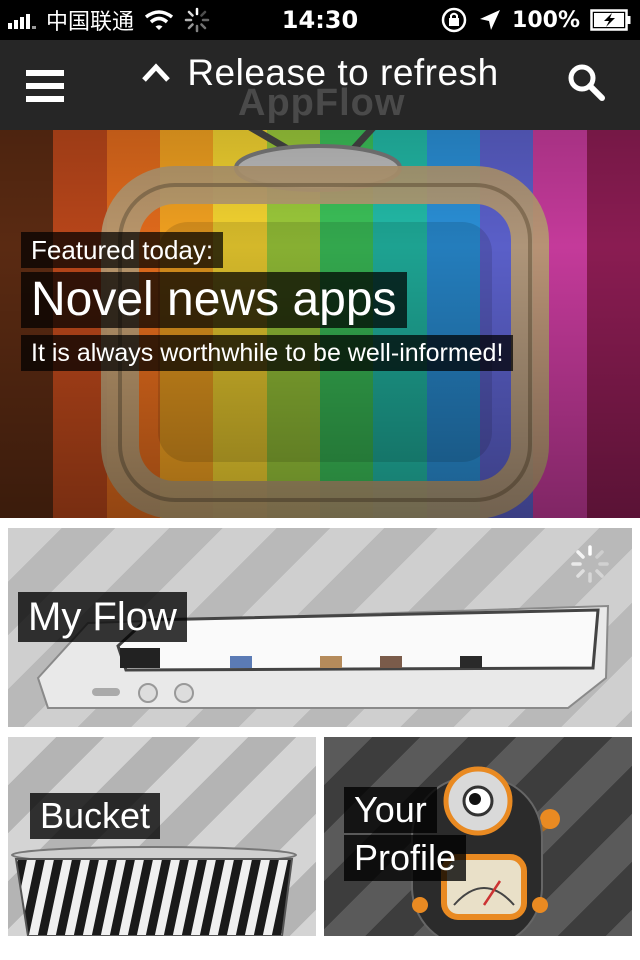  Describe the element at coordinates (102, 617) in the screenshot. I see `my-flow-label: My Flow` at that location.